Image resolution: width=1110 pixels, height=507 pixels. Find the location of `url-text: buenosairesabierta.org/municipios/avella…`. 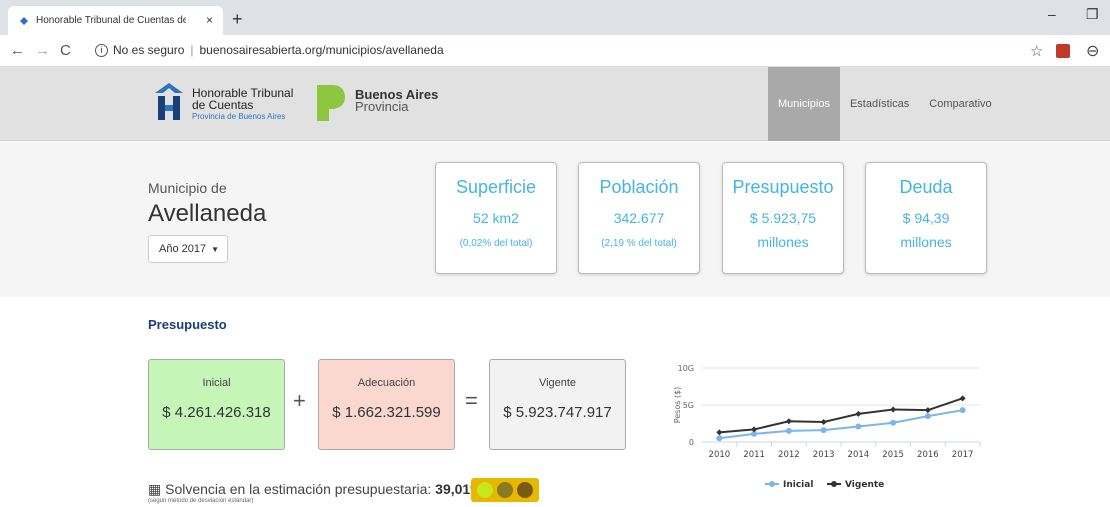

url-text: buenosairesabierta.org/municipios/avella… is located at coordinates (321, 50).